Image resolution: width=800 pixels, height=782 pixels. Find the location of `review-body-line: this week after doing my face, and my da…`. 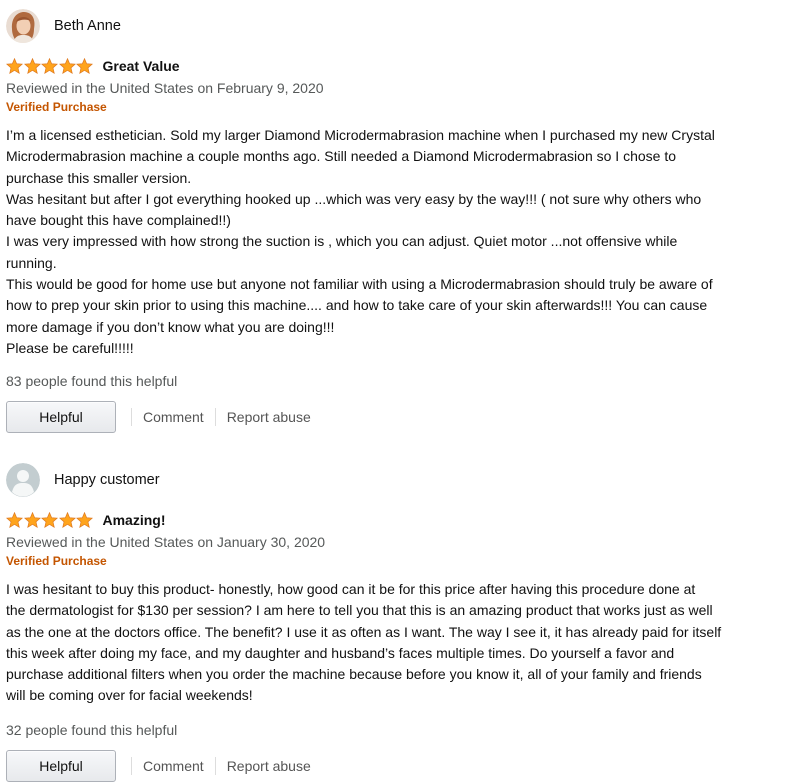

review-body-line: this week after doing my face, and my da… is located at coordinates (340, 652).